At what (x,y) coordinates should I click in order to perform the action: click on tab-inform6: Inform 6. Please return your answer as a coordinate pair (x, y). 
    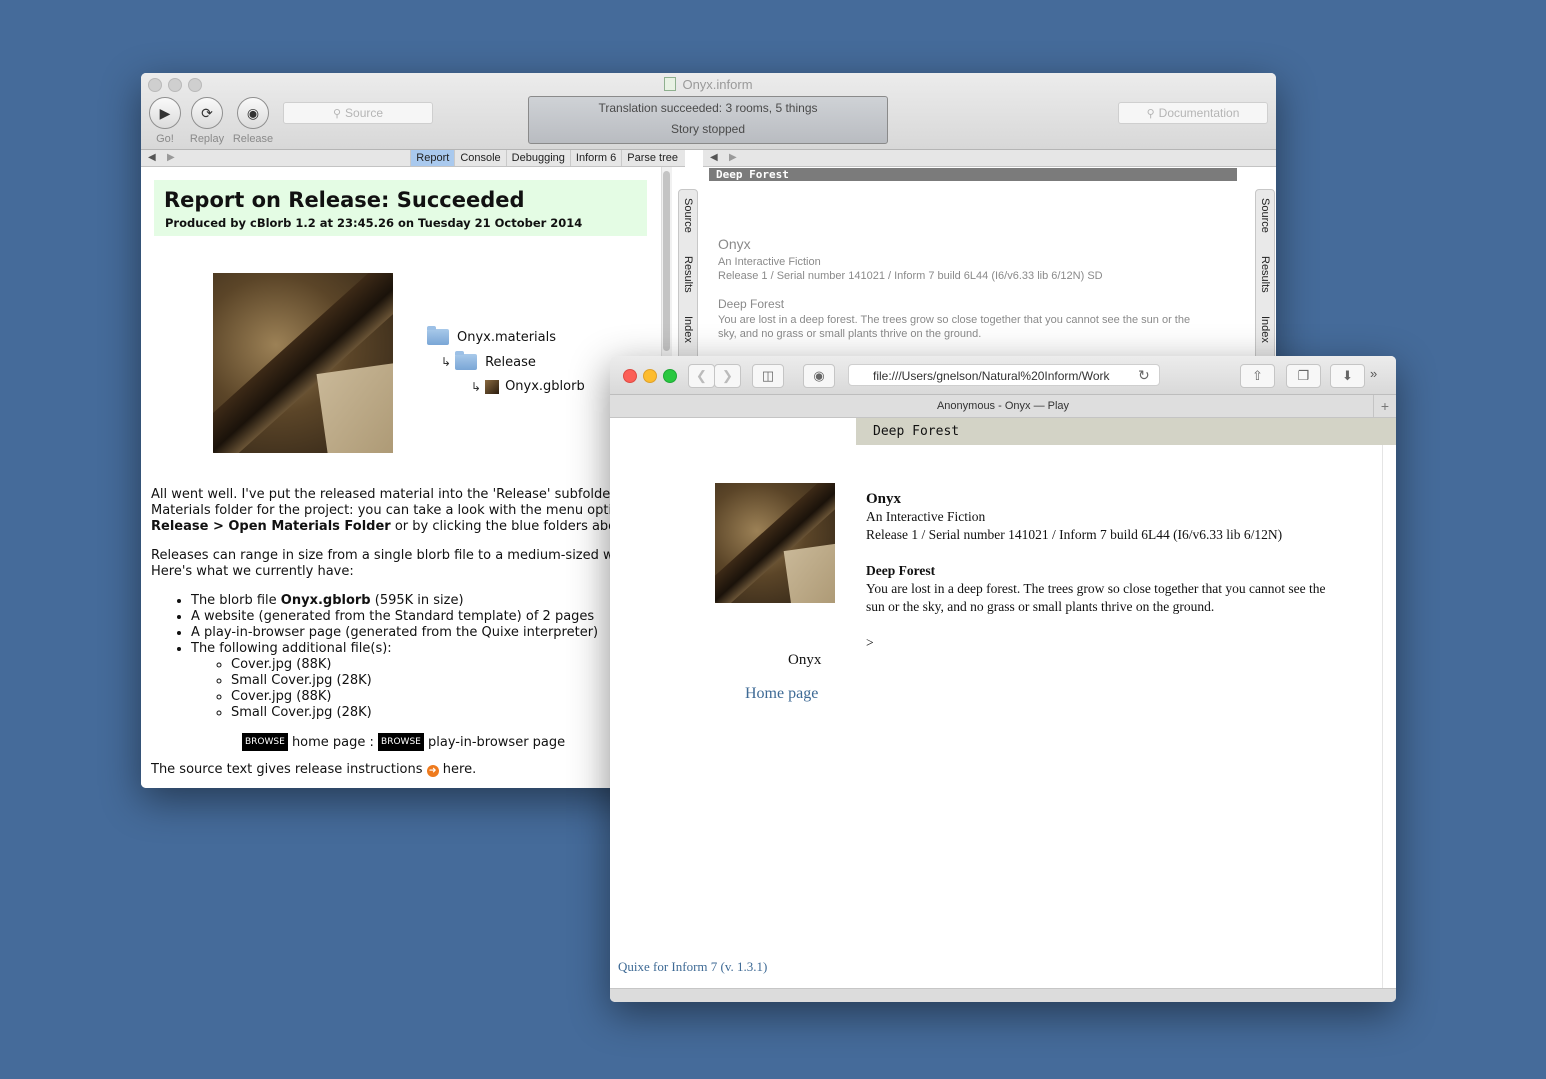
    Looking at the image, I should click on (595, 158).